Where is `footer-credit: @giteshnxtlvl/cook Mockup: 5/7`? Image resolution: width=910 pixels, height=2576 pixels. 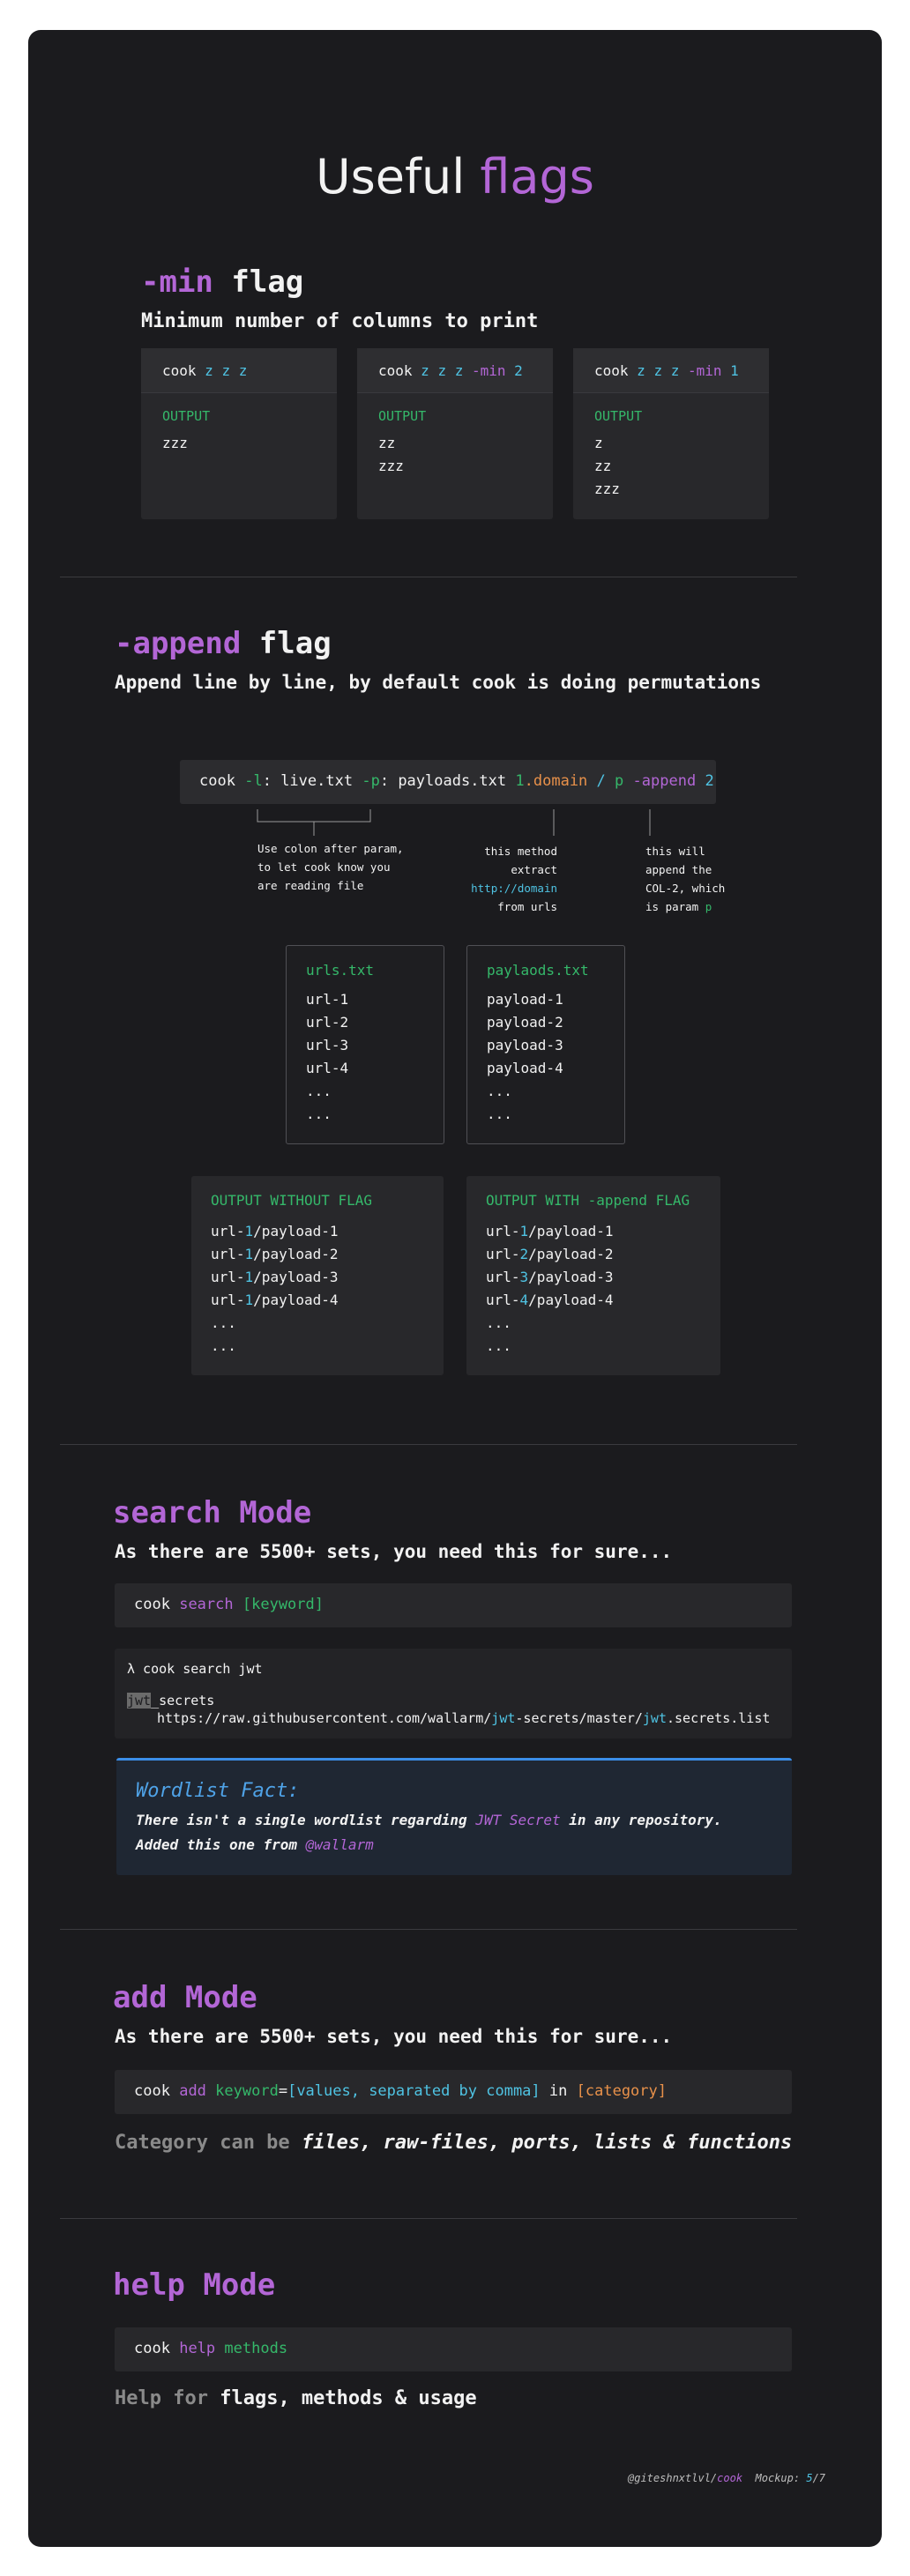 footer-credit: @giteshnxtlvl/cook Mockup: 5/7 is located at coordinates (726, 2478).